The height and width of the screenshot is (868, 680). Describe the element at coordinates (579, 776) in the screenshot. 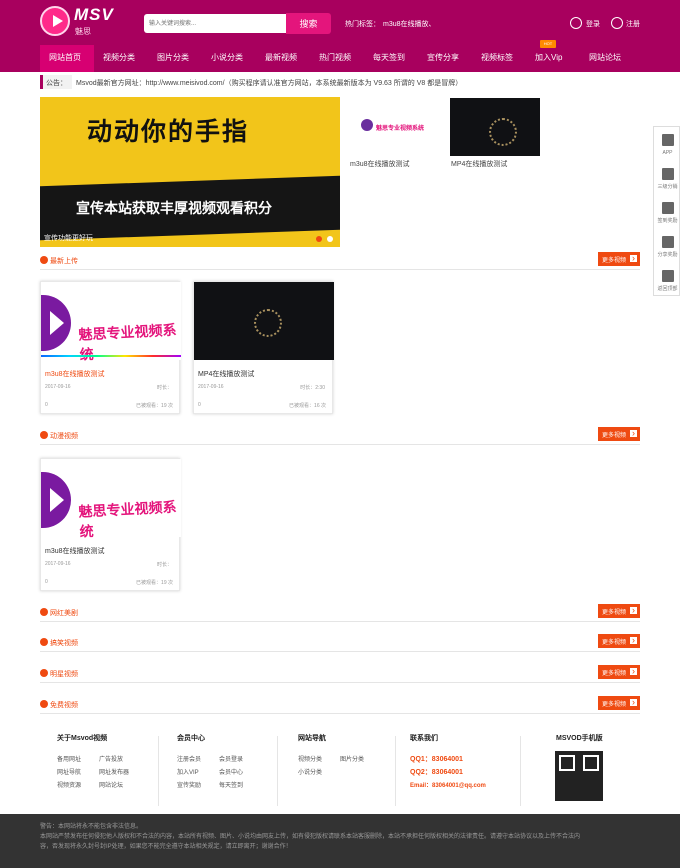

I see `qr-code` at that location.